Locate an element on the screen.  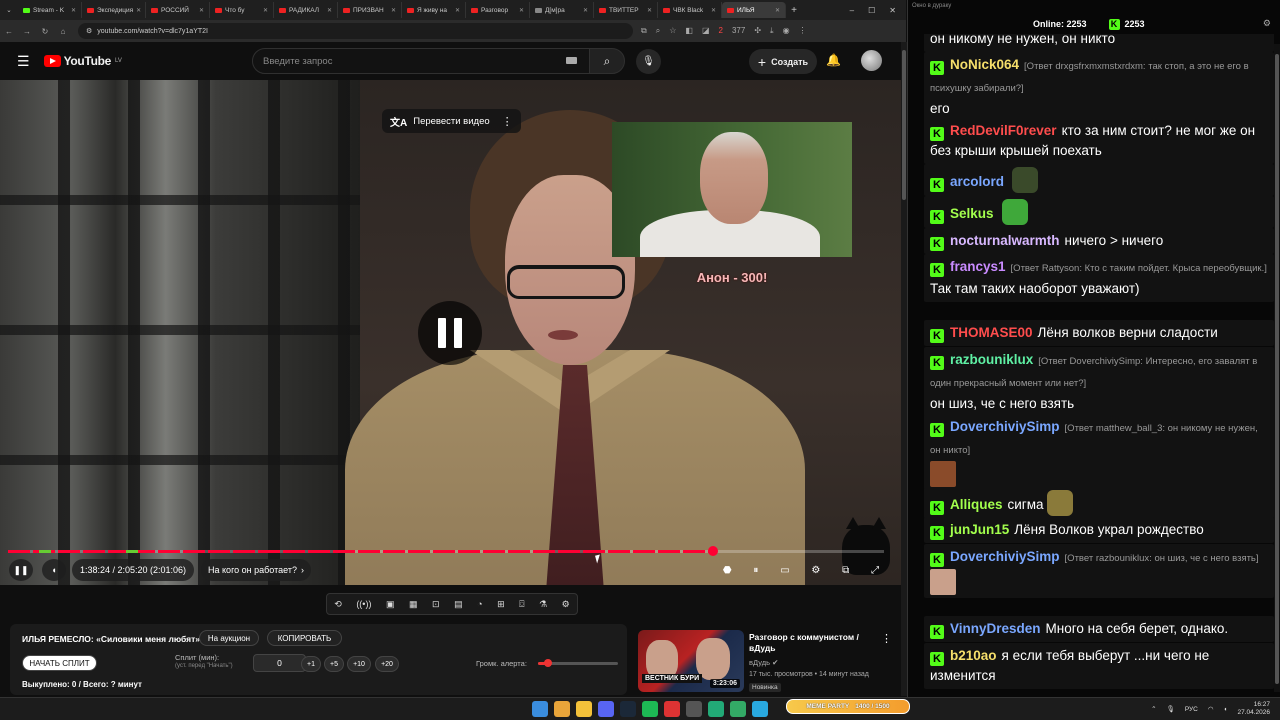
maximize-icon: ☐ is located at coordinates (871, 10).